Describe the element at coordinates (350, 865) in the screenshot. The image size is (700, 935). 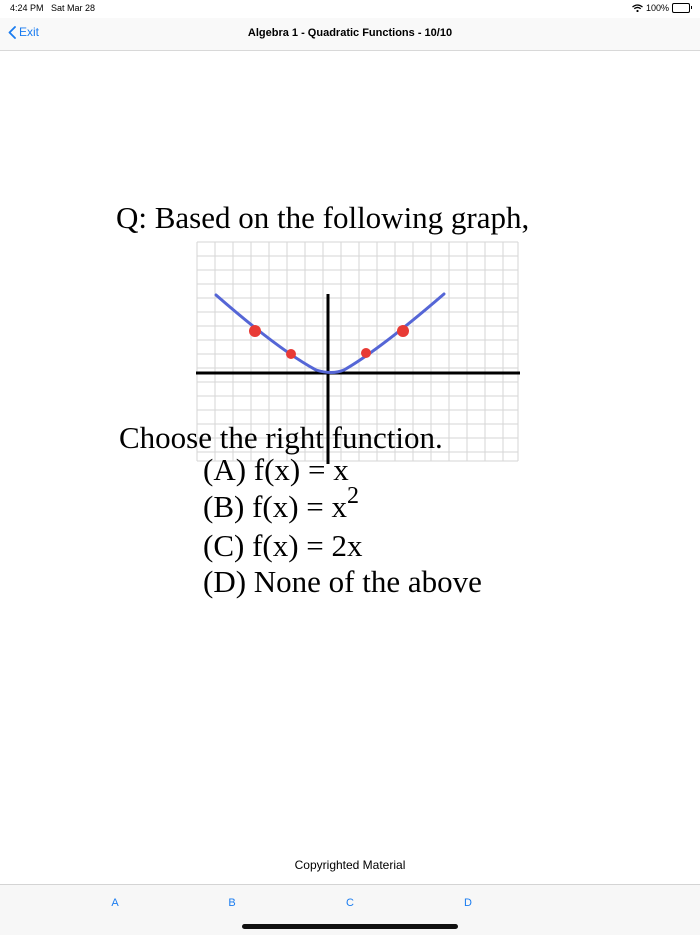
I see `copyright-notice: Copyrighted Material` at that location.